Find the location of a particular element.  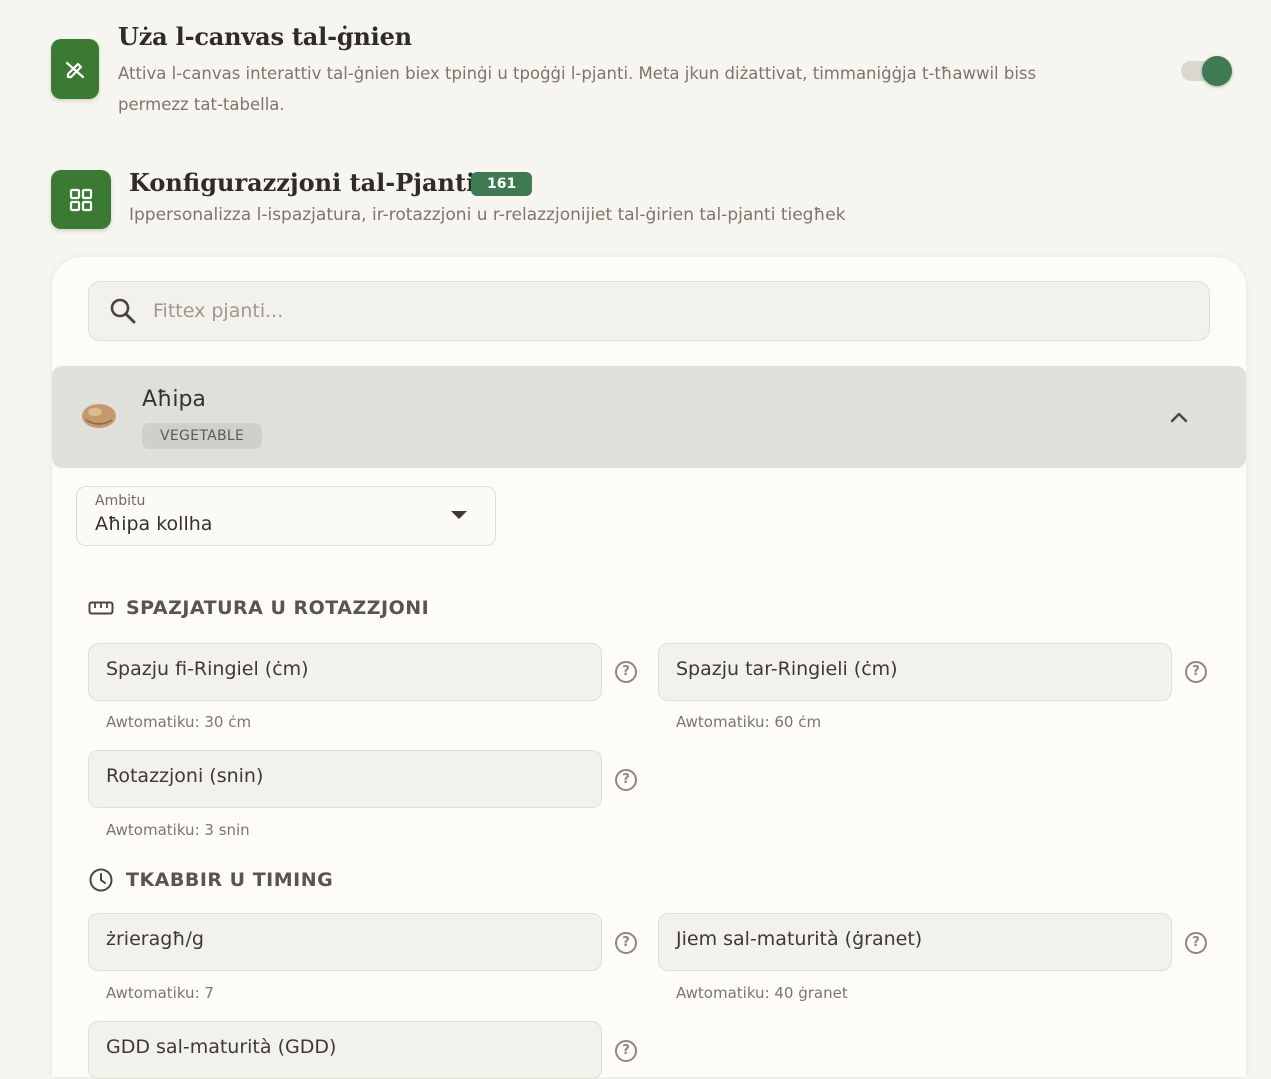

field-hint: Awtomatiku: 60 ċm is located at coordinates (749, 722).